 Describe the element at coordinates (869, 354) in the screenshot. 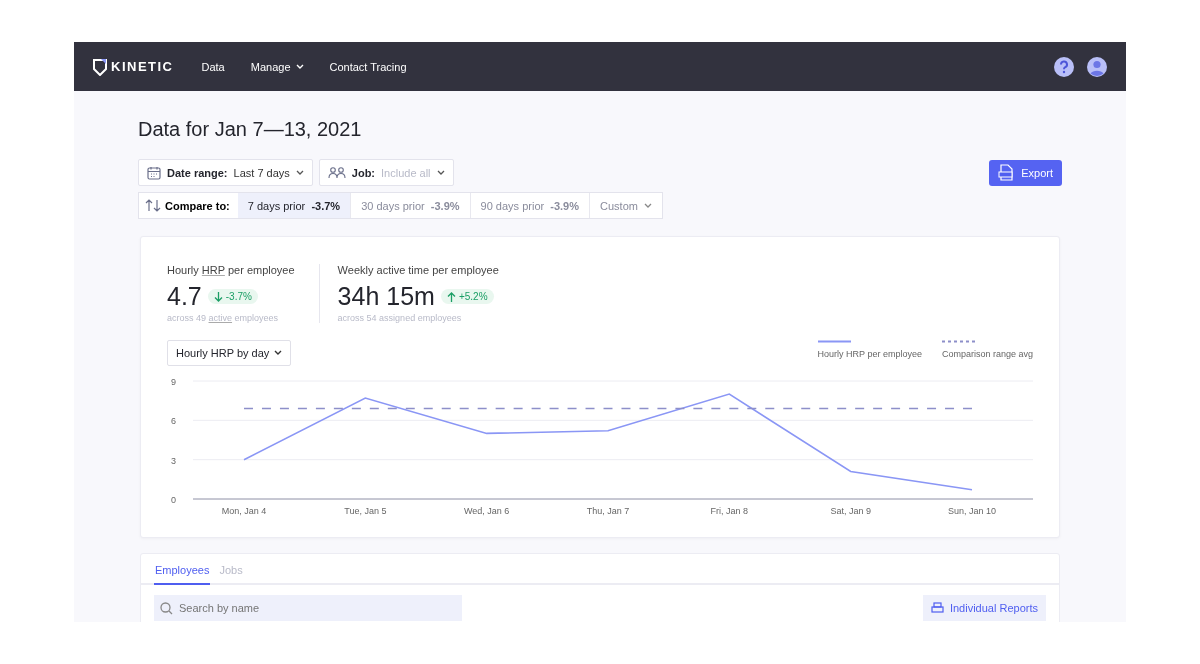

I see `legend-label: Hourly HRP per employee` at that location.